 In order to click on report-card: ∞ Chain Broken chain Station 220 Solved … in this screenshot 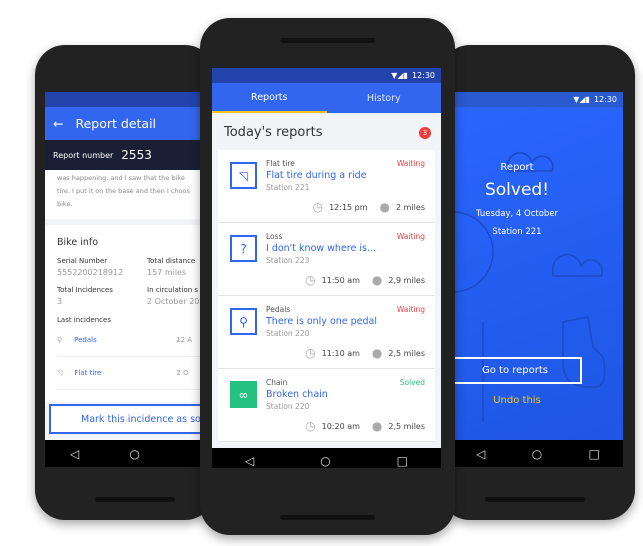, I will do `click(326, 405)`.